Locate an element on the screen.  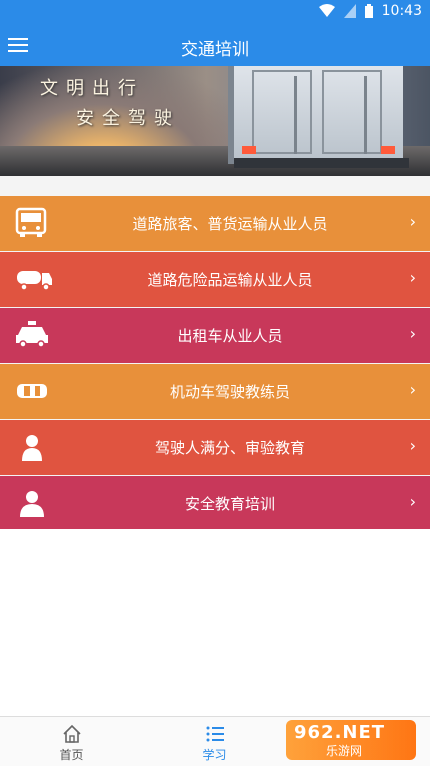
bus-icon is located at coordinates (31, 222).